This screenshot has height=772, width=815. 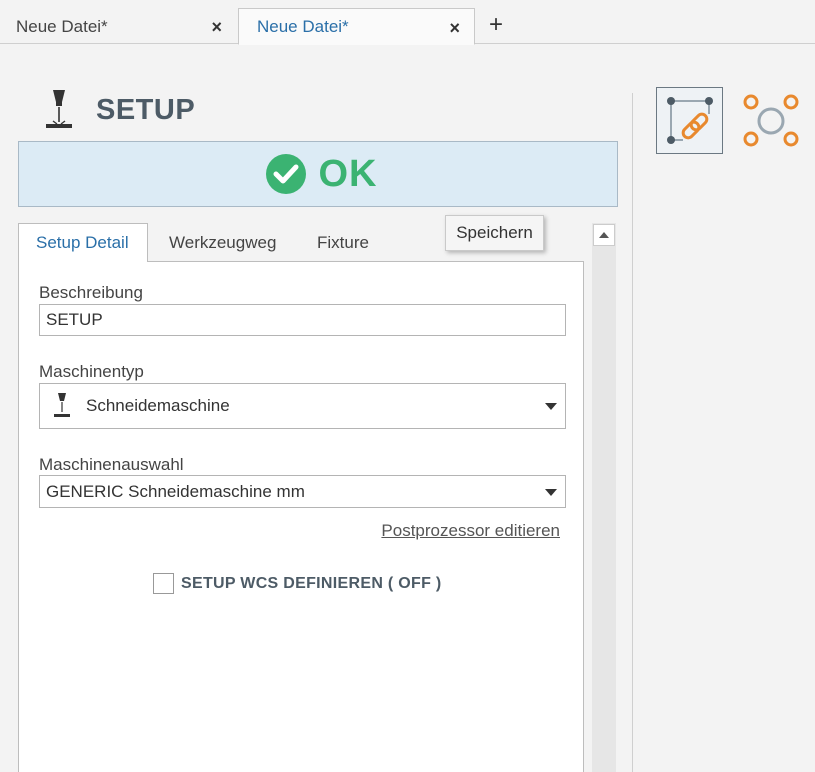 What do you see at coordinates (604, 235) in the screenshot?
I see `scroll-up-arrow-icon` at bounding box center [604, 235].